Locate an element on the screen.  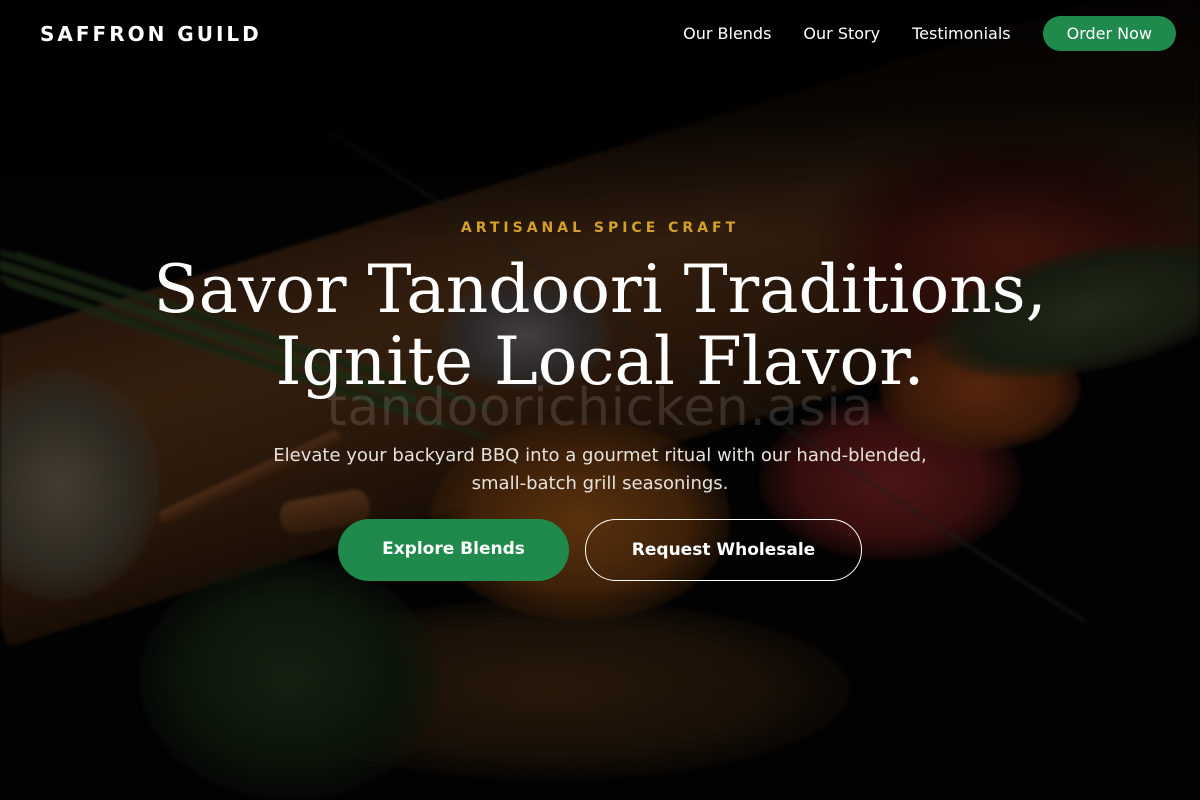
request-wholesale-button: Request Wholesale is located at coordinates (723, 550).